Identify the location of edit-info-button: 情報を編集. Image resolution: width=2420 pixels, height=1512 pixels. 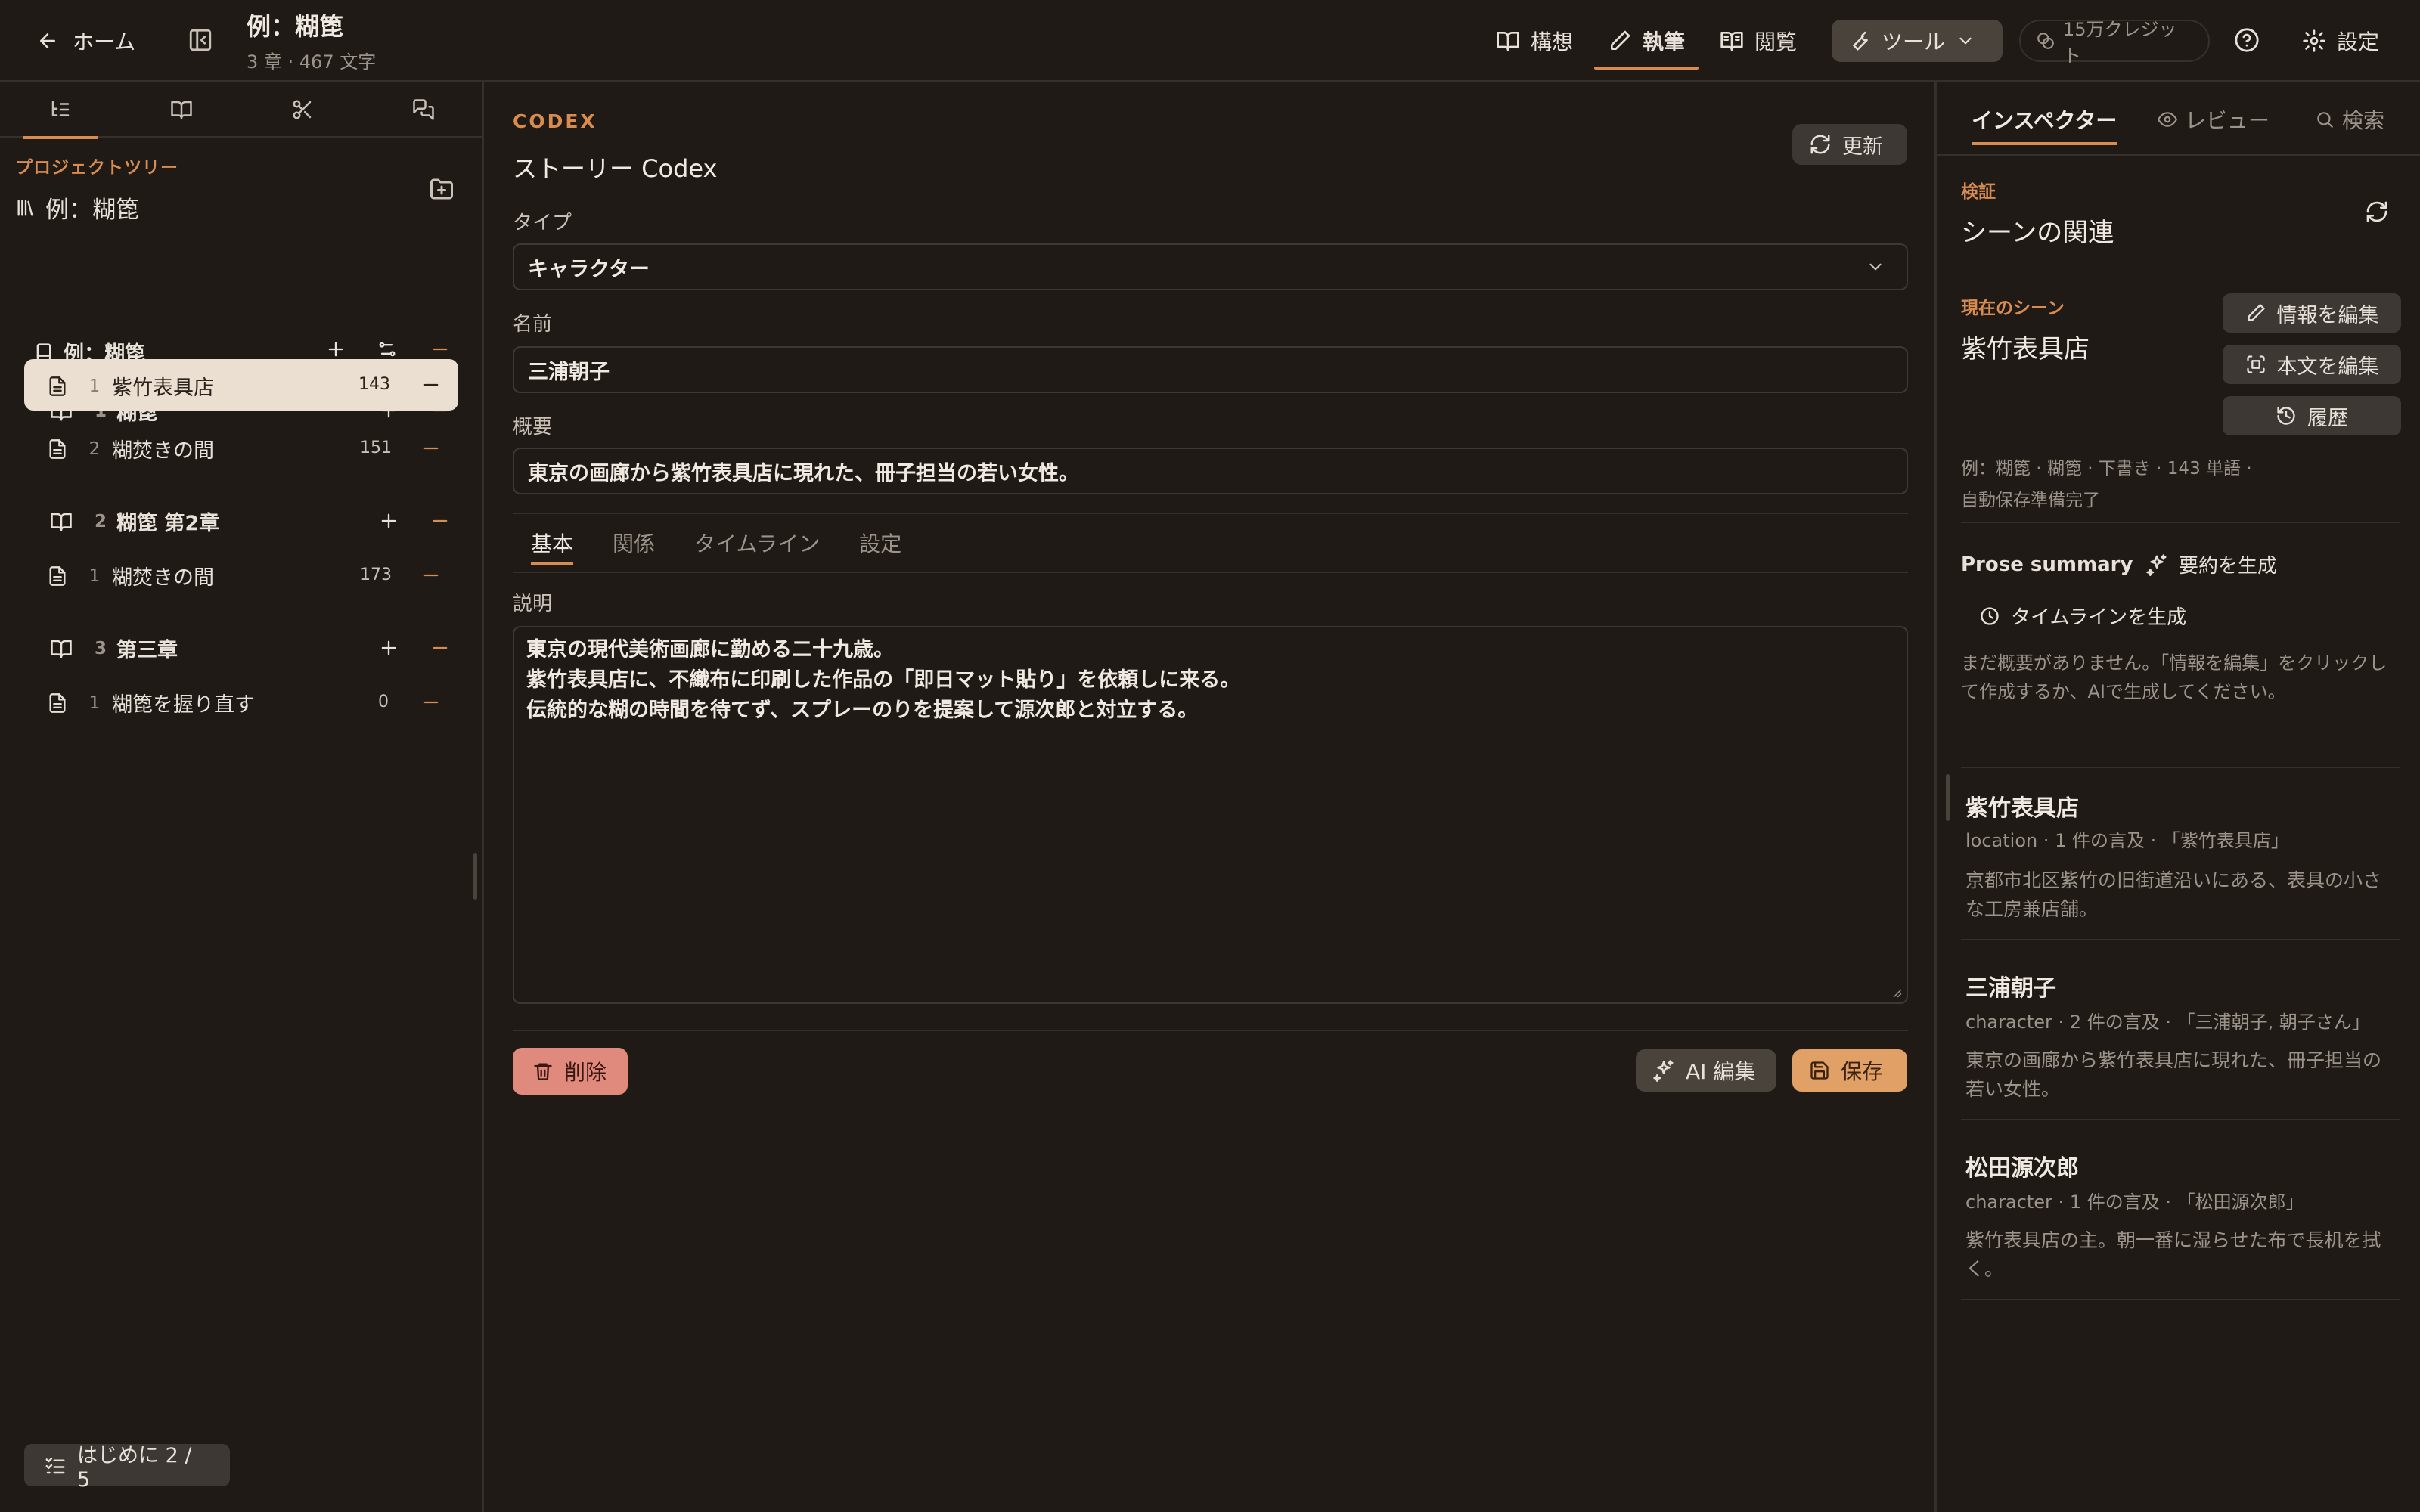
(2312, 313).